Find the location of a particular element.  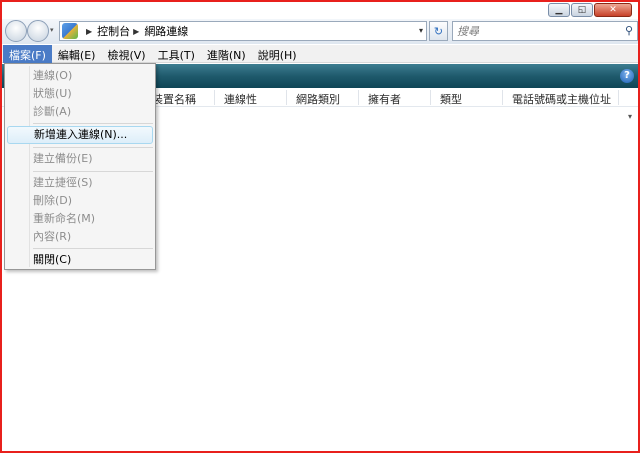

caption-buttons: ▁ ◱ ✕ is located at coordinates (590, 10).